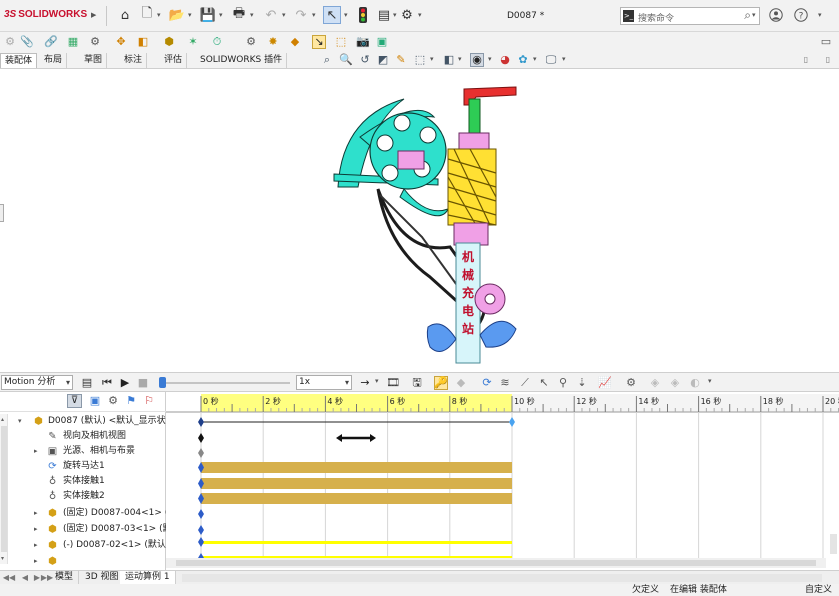 The image size is (839, 596). I want to click on bill-of-materials-icon: ⚙, so click(251, 42).